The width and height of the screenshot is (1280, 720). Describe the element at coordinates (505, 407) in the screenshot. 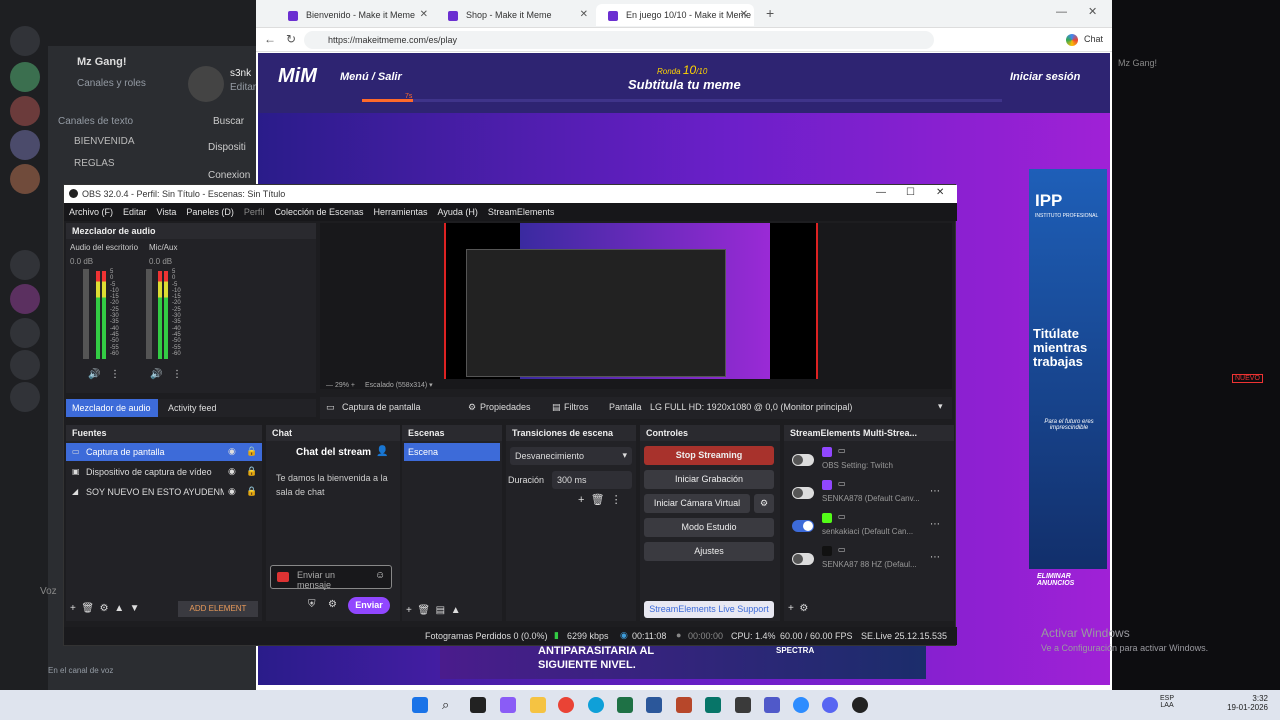

I see `properties-button: Propiedades` at that location.